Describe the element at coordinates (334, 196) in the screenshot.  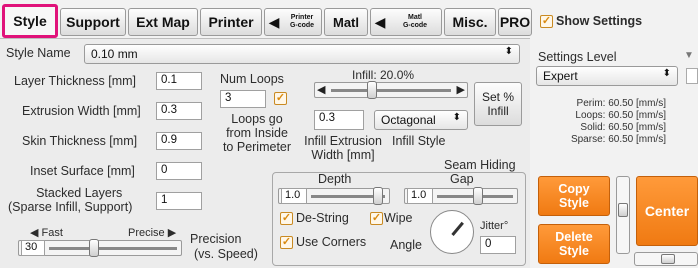
I see `depth-slider: 1.0` at that location.